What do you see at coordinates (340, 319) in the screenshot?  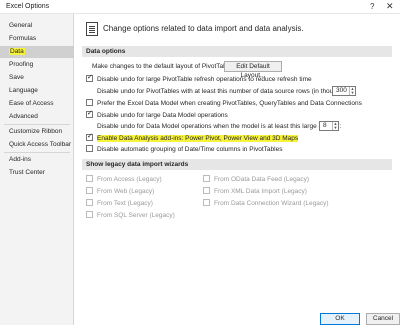 I see `ok-button: OK` at bounding box center [340, 319].